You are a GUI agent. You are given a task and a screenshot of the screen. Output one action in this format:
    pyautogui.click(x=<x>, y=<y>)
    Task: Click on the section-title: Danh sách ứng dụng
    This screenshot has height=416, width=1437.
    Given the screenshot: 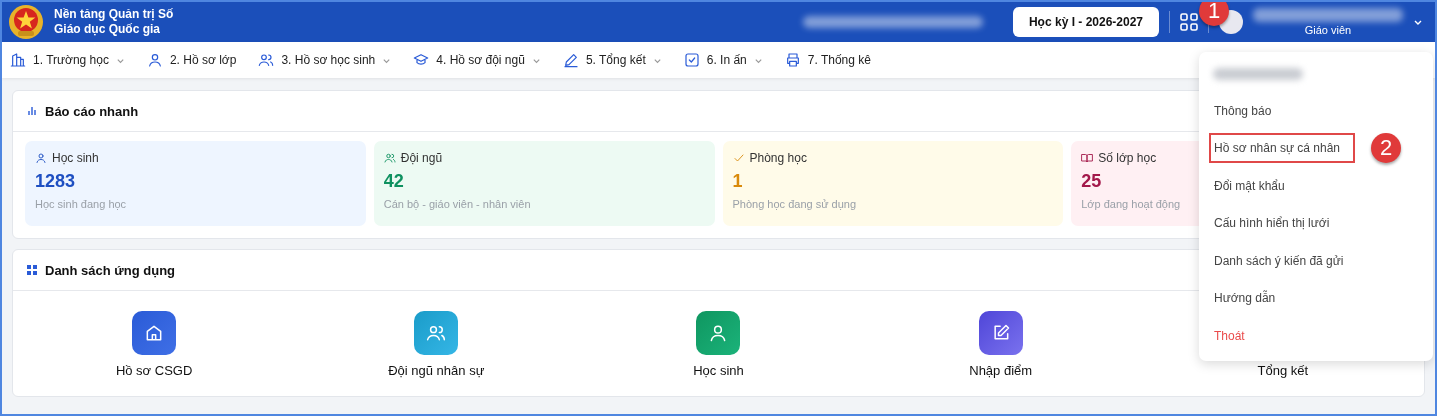 What is the action you would take?
    pyautogui.click(x=110, y=270)
    